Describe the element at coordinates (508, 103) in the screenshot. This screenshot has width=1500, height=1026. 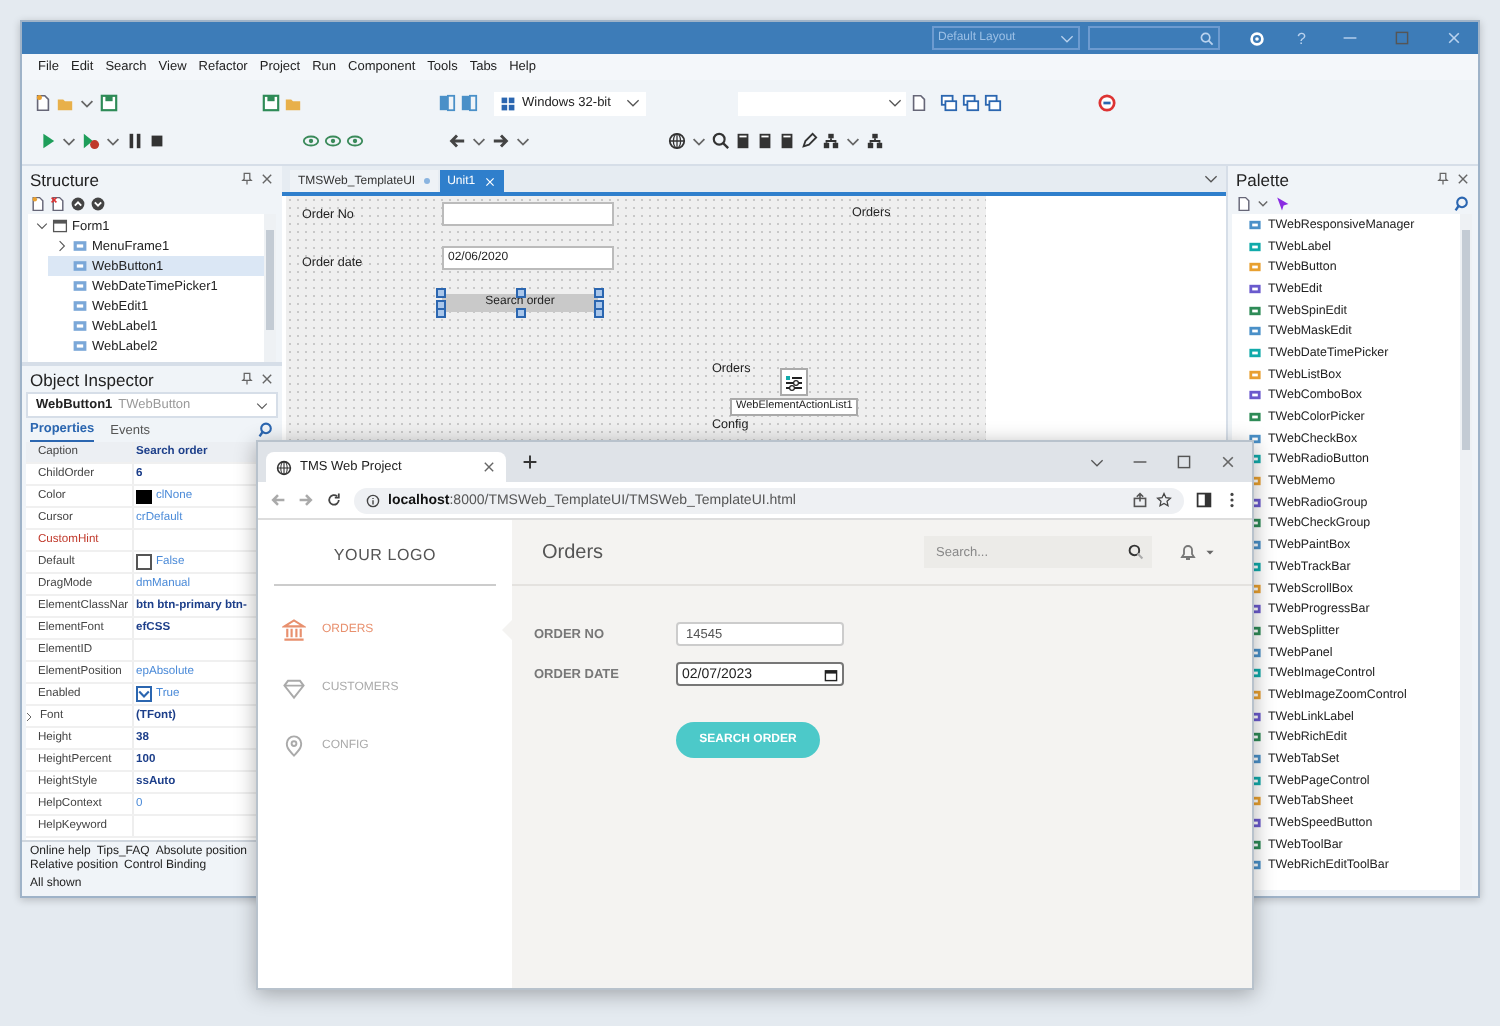
I see `windows-icon` at that location.